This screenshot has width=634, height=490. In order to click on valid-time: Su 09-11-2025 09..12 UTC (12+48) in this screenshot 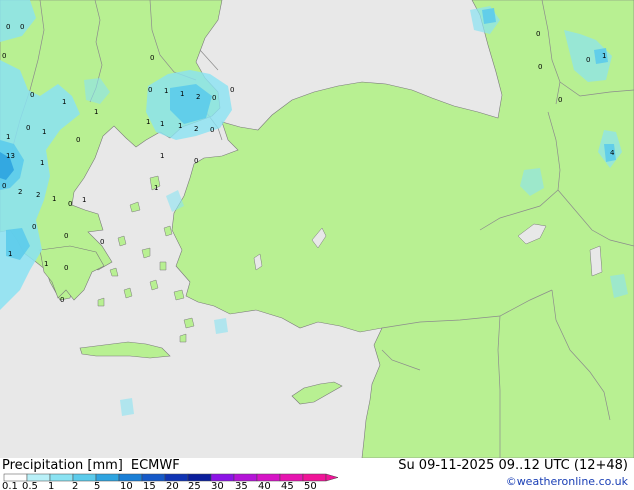, I will do `click(513, 465)`.